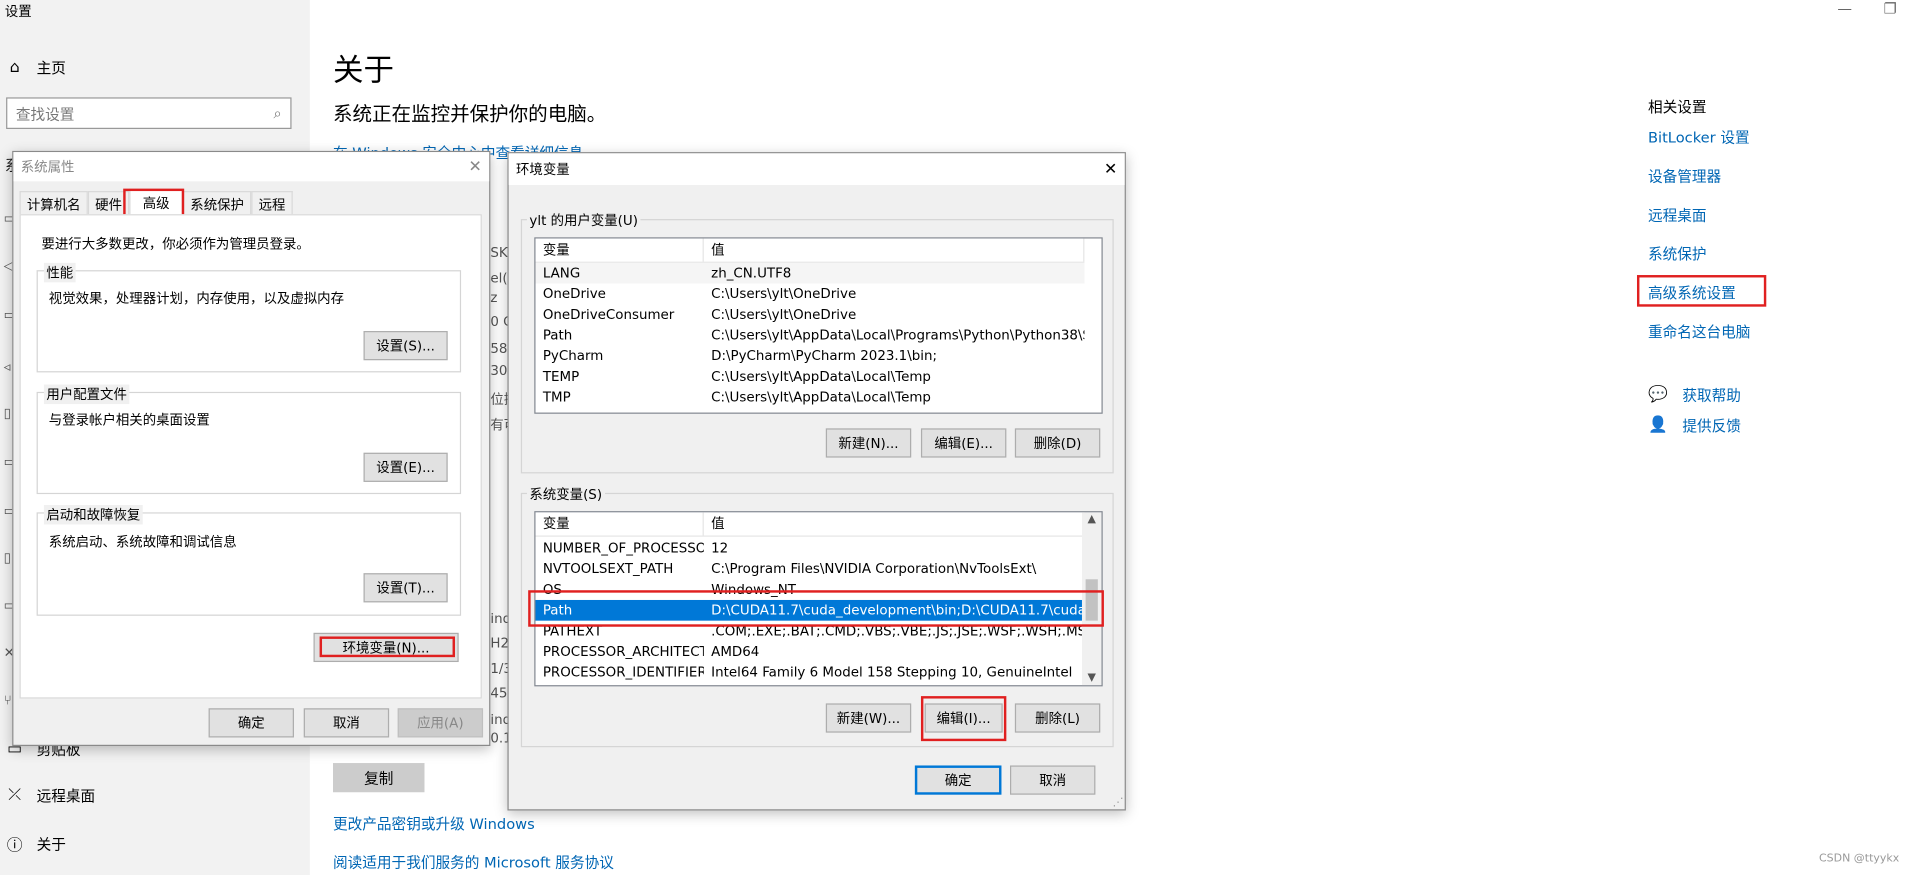 The height and width of the screenshot is (875, 1909). What do you see at coordinates (251, 167) in the screenshot?
I see `dialog-titlebar: 系统属性 ✕` at bounding box center [251, 167].